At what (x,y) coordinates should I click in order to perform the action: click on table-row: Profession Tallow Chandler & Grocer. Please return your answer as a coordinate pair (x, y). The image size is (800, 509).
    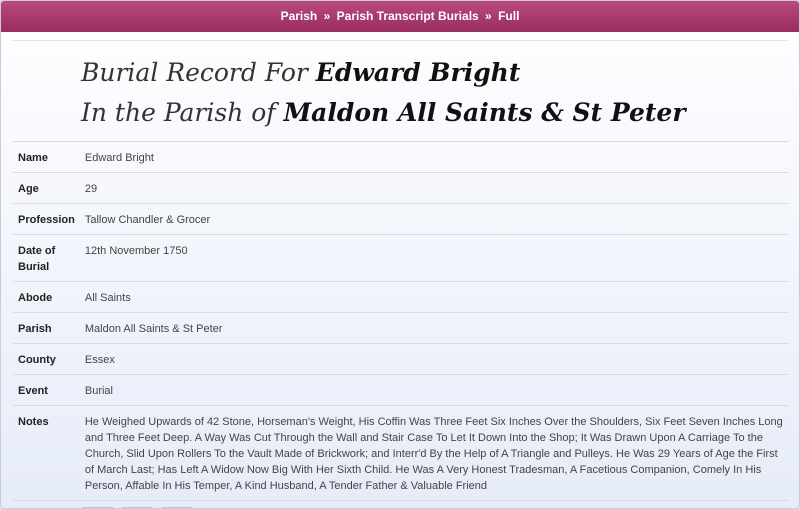
    Looking at the image, I should click on (401, 219).